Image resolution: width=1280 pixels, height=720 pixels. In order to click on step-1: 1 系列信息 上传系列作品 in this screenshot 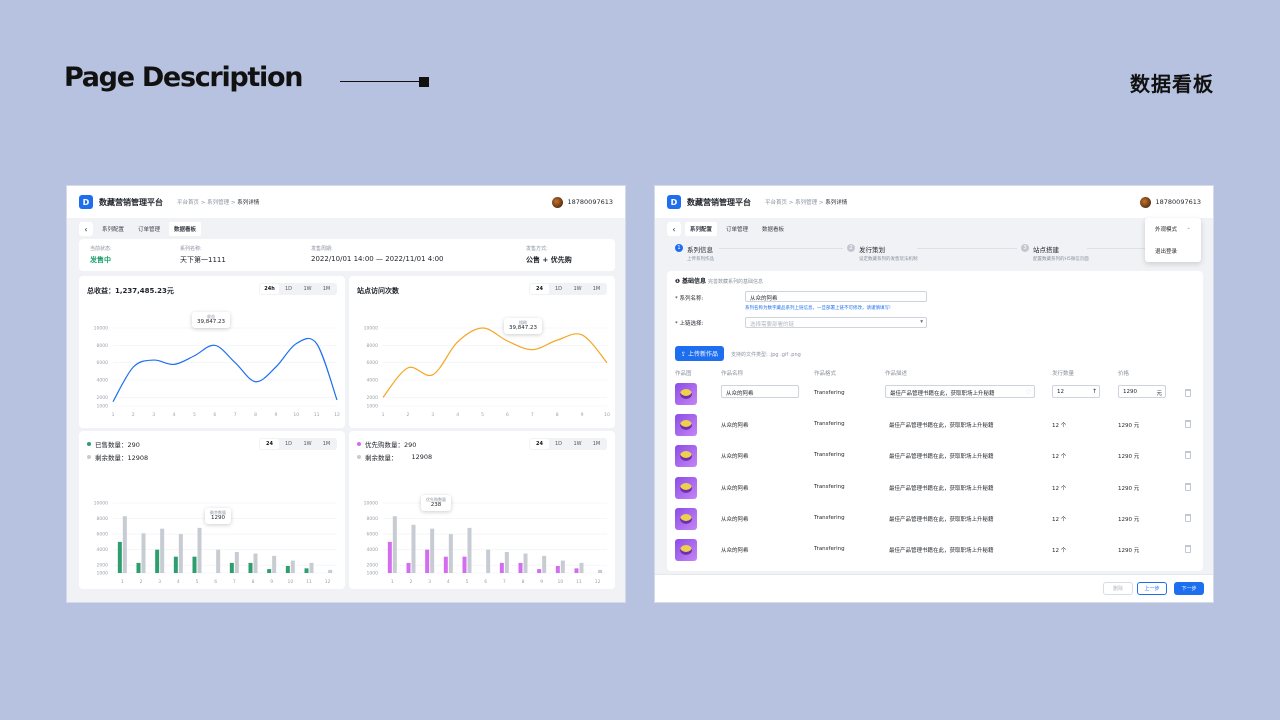, I will do `click(694, 253)`.